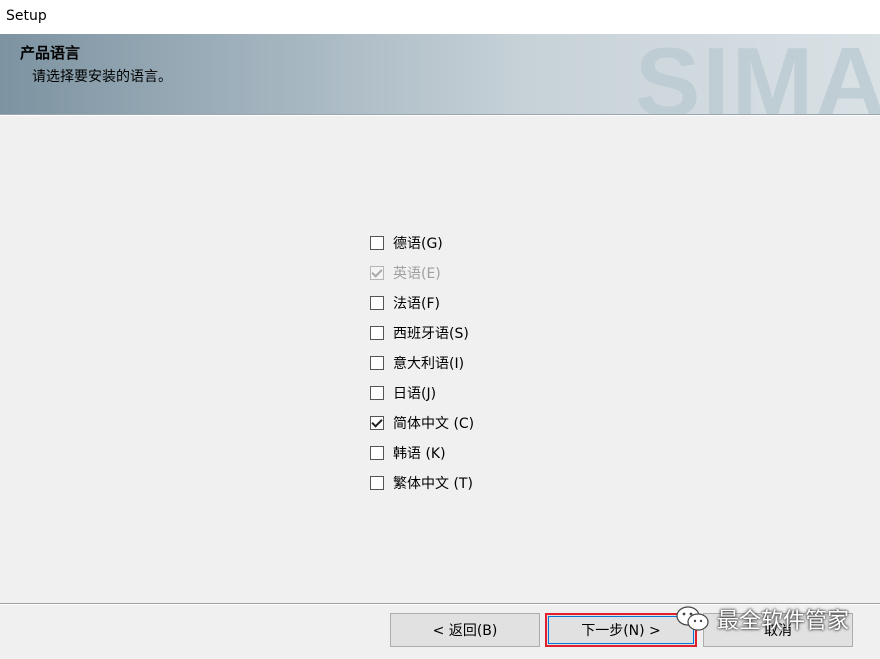 Image resolution: width=880 pixels, height=659 pixels. I want to click on cancel-button: 取消, so click(778, 630).